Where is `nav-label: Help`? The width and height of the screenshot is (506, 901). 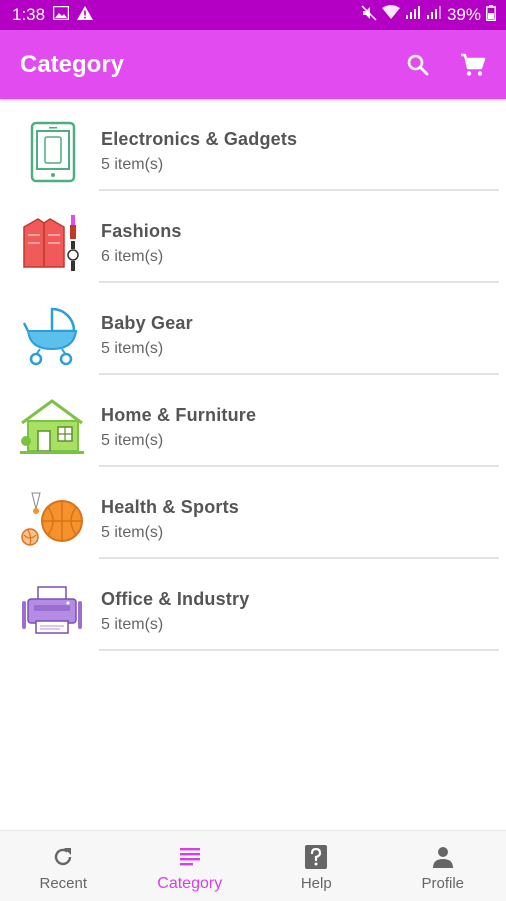 nav-label: Help is located at coordinates (316, 883).